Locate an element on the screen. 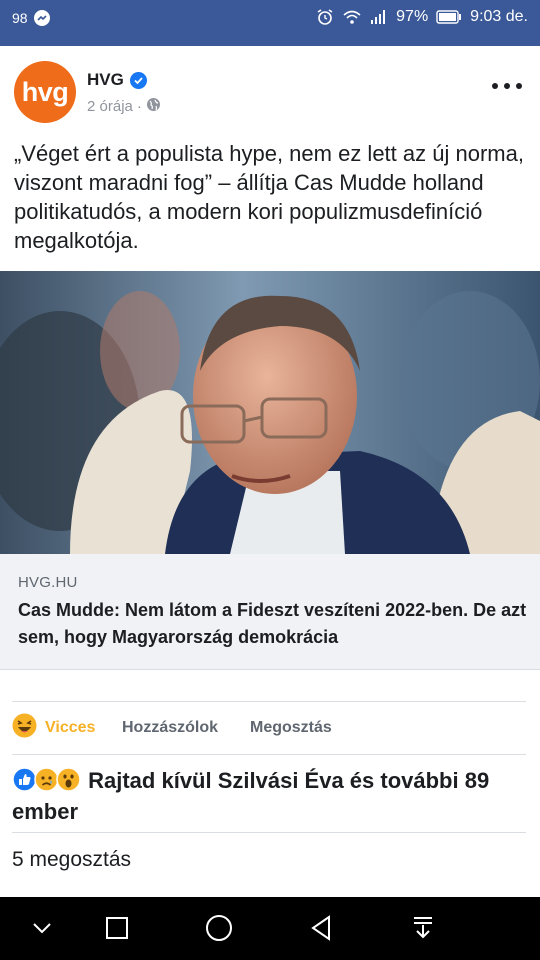  clock: 9:03 de. is located at coordinates (499, 16).